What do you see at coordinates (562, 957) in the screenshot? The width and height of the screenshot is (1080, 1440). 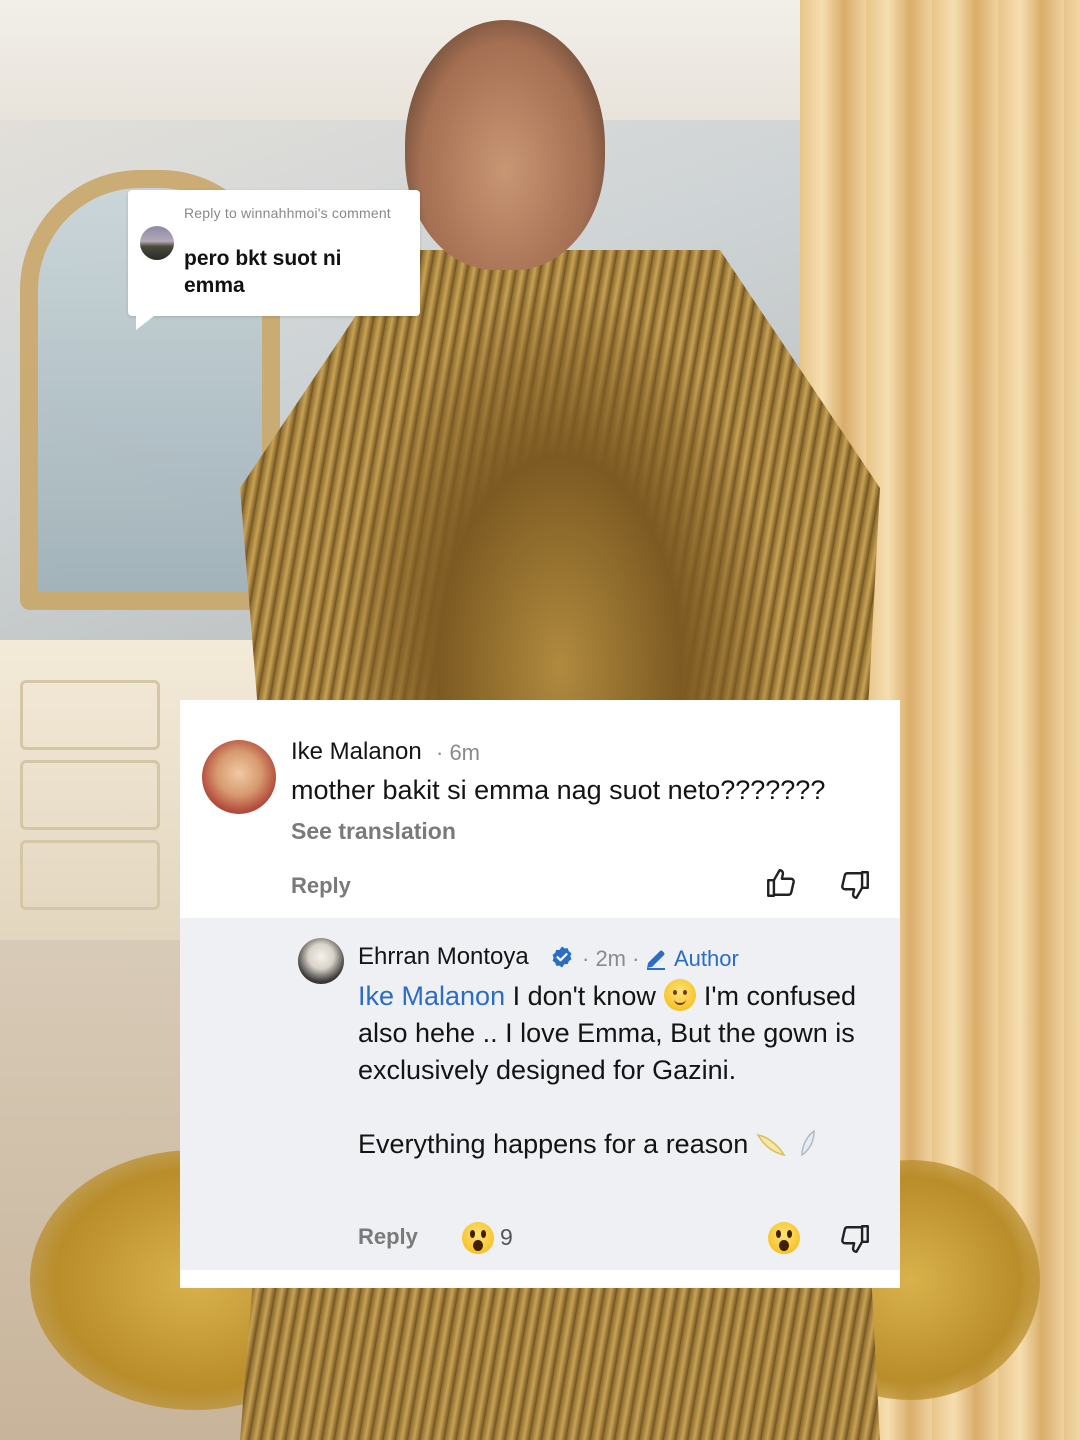 I see `verified-badge-icon` at bounding box center [562, 957].